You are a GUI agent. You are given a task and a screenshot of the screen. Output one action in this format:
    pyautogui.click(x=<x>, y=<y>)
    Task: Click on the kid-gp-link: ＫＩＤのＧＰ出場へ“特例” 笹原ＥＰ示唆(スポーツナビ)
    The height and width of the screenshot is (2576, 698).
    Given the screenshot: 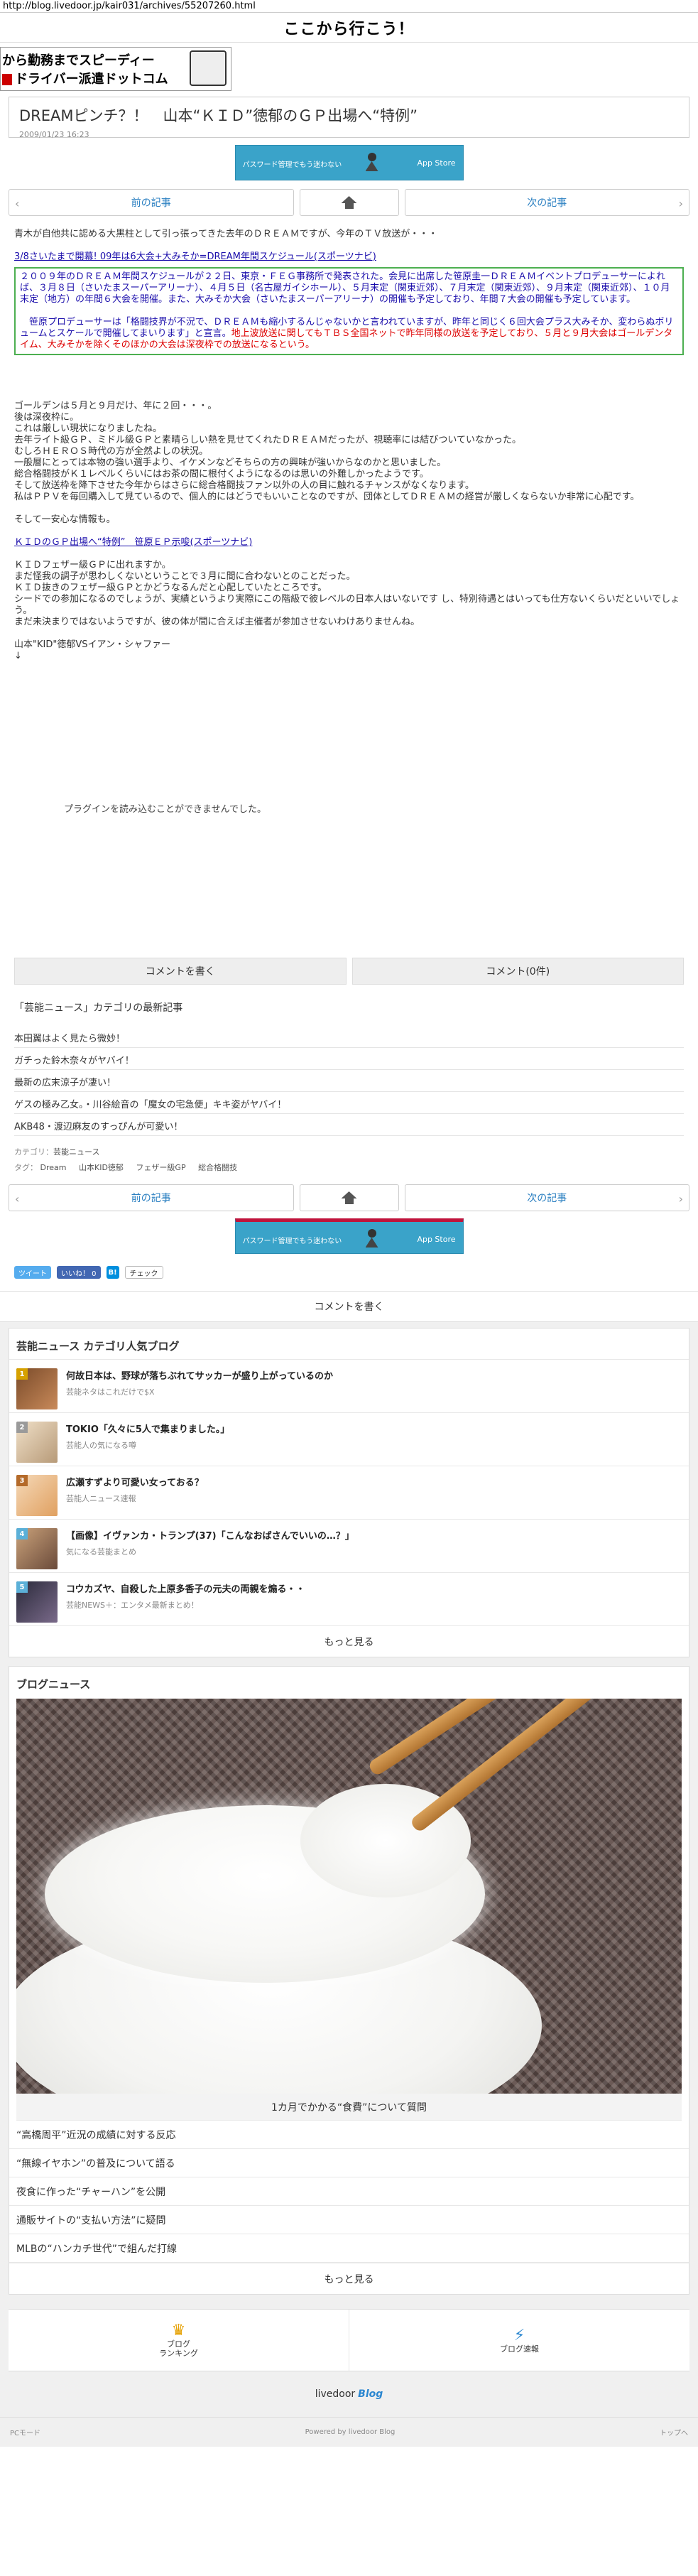 What is the action you would take?
    pyautogui.click(x=133, y=542)
    